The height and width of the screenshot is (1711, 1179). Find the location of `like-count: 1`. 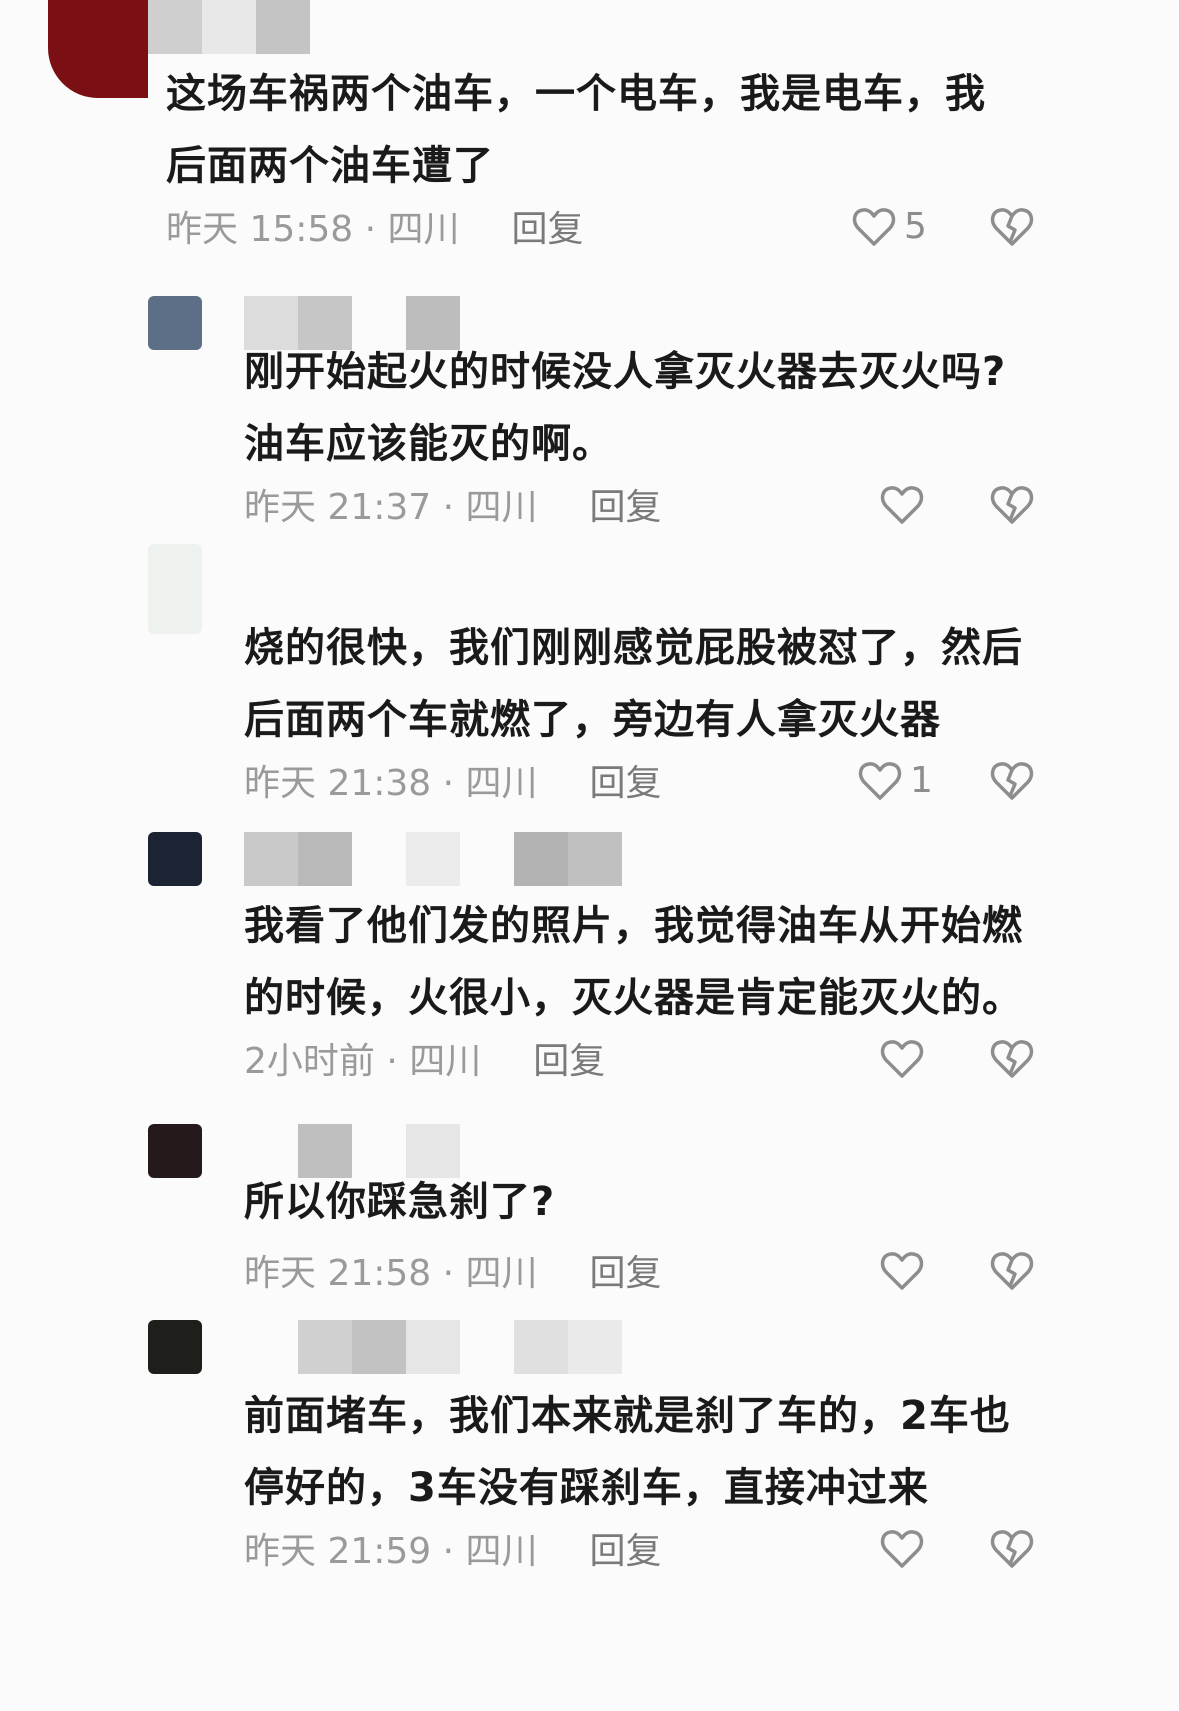

like-count: 1 is located at coordinates (921, 780).